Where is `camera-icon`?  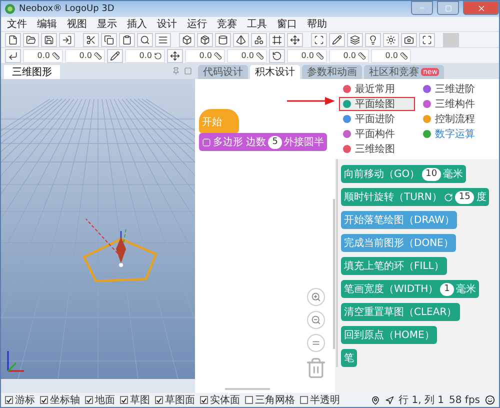
camera-icon is located at coordinates (409, 39).